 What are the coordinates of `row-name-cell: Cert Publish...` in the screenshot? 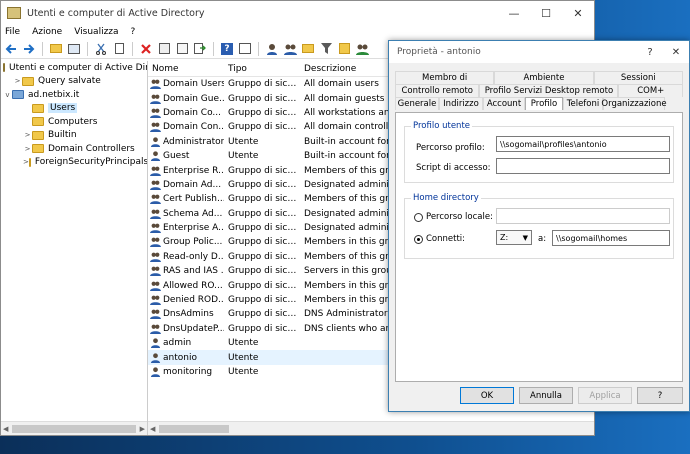 It's located at (186, 199).